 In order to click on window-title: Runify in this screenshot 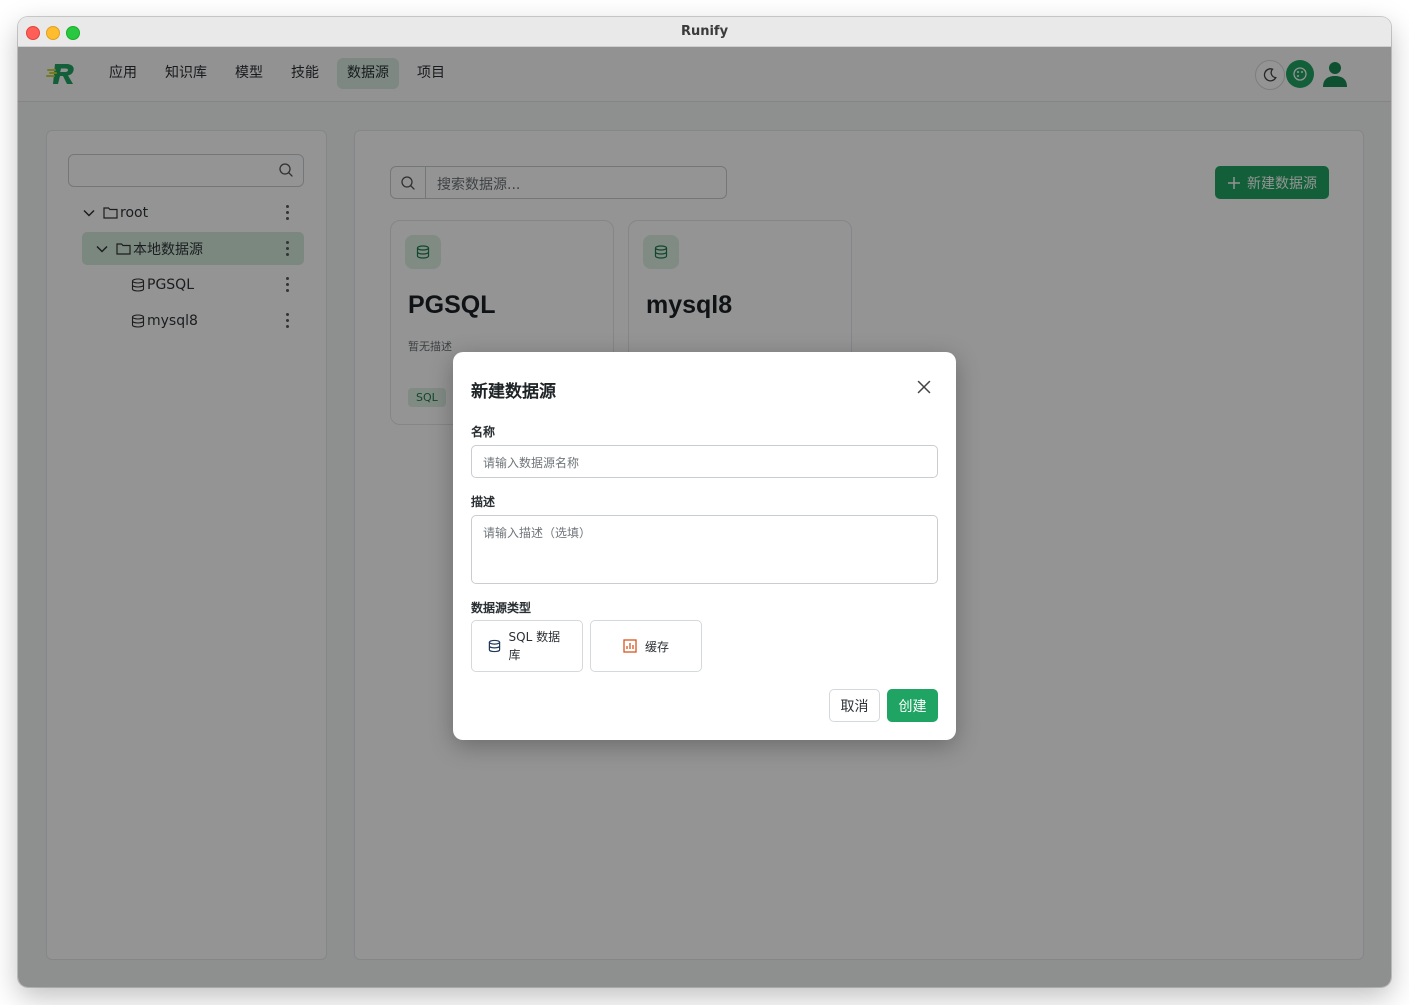, I will do `click(704, 31)`.